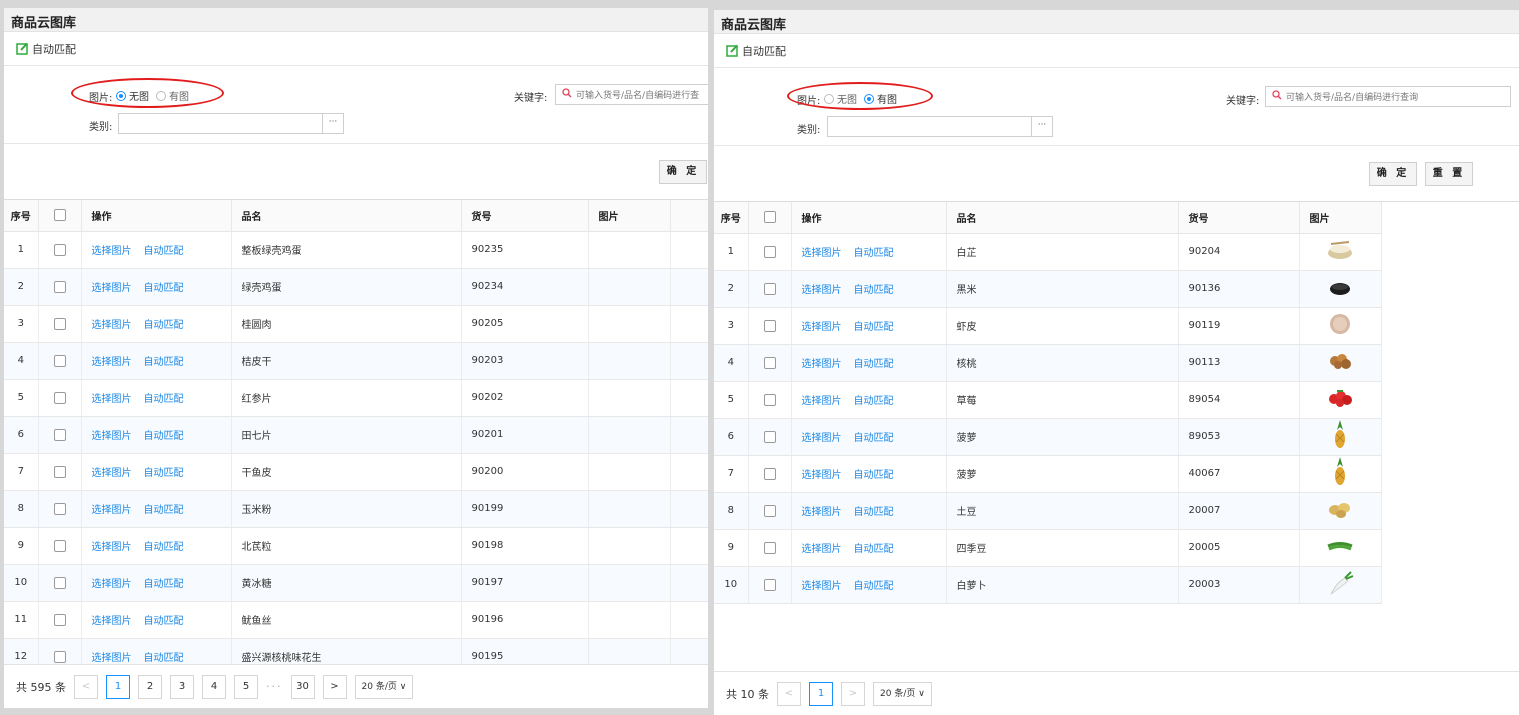  I want to click on keyword-input: 可输入货号/品名/自编码进行查询, so click(1388, 96).